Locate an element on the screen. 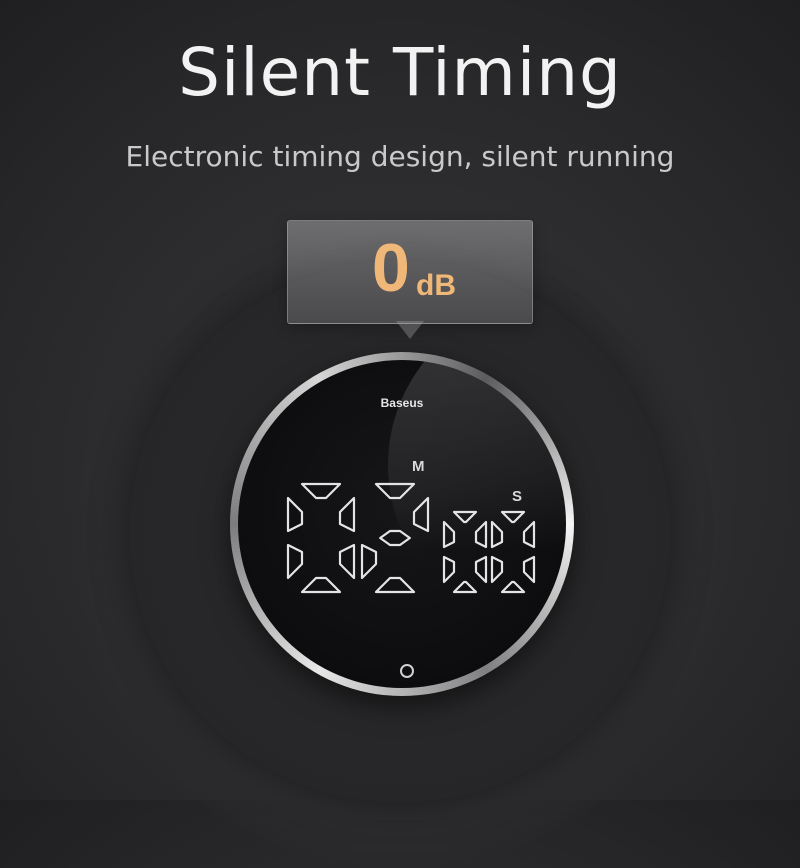  subline: Electronic timing design, silent running is located at coordinates (400, 156).